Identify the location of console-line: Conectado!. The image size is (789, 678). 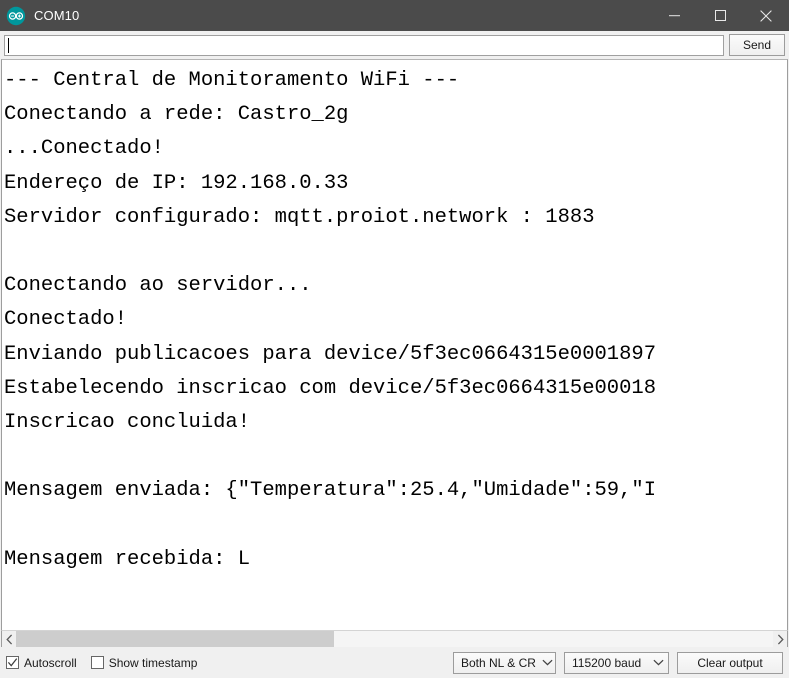
(66, 320).